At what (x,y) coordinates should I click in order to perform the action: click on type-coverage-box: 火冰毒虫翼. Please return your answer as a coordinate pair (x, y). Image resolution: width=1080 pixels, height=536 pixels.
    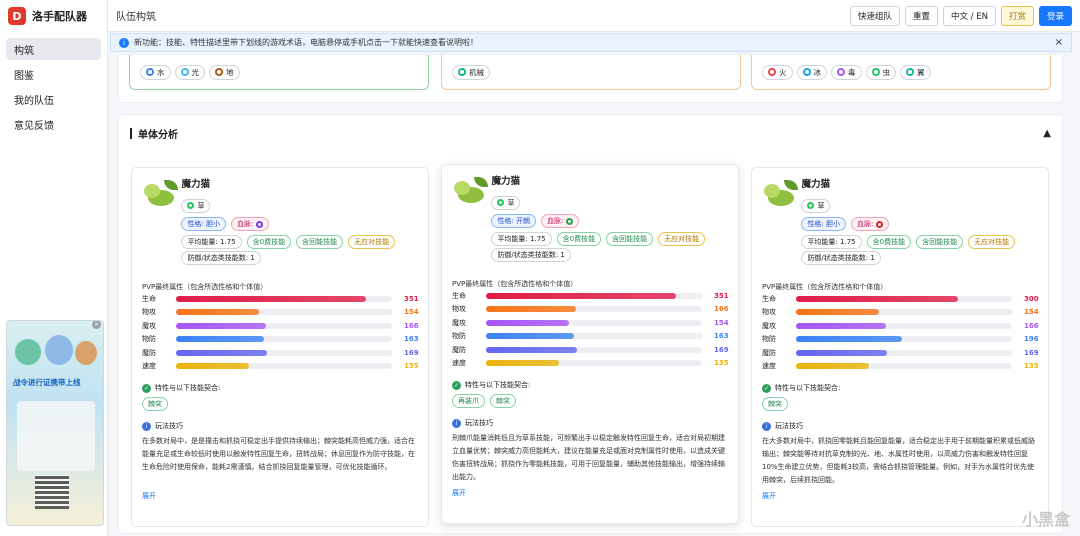
    Looking at the image, I should click on (901, 72).